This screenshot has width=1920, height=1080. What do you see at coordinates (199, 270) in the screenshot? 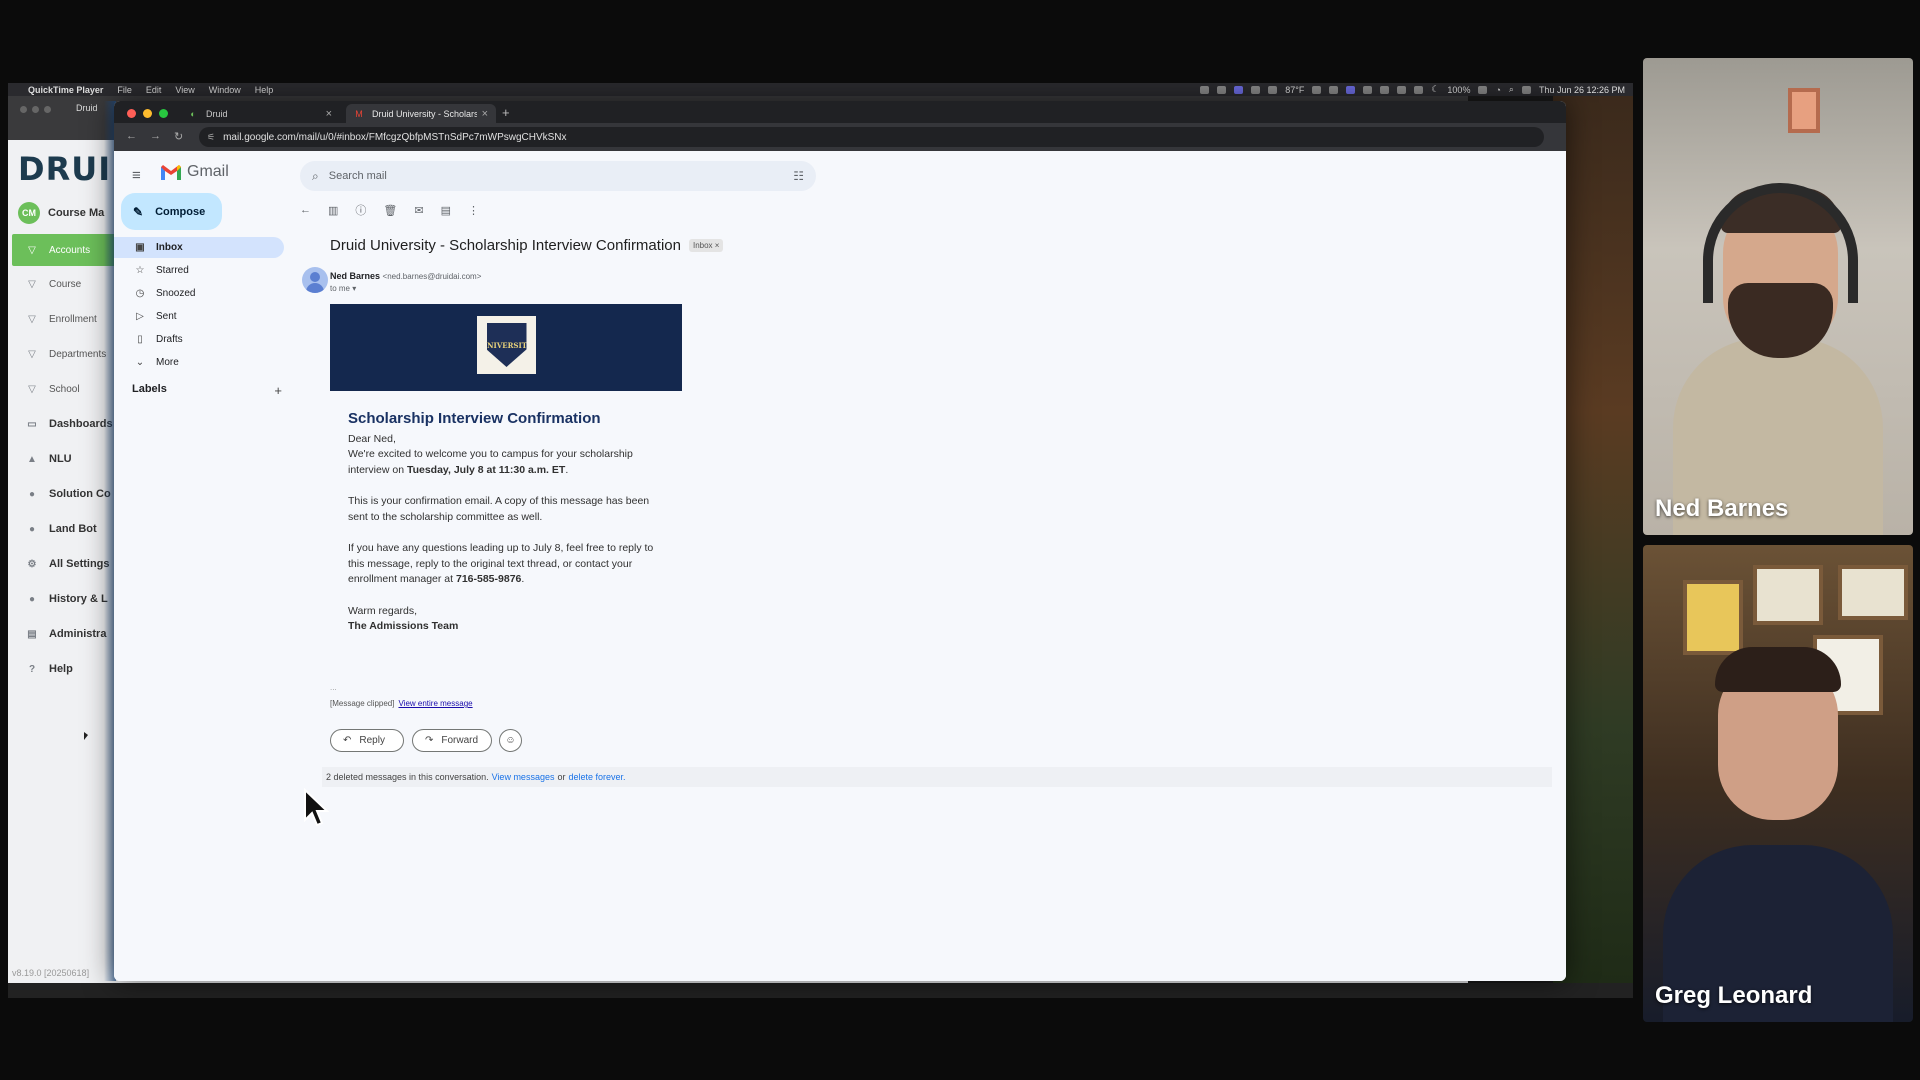
I see `nav-starred: ☆ Starred` at bounding box center [199, 270].